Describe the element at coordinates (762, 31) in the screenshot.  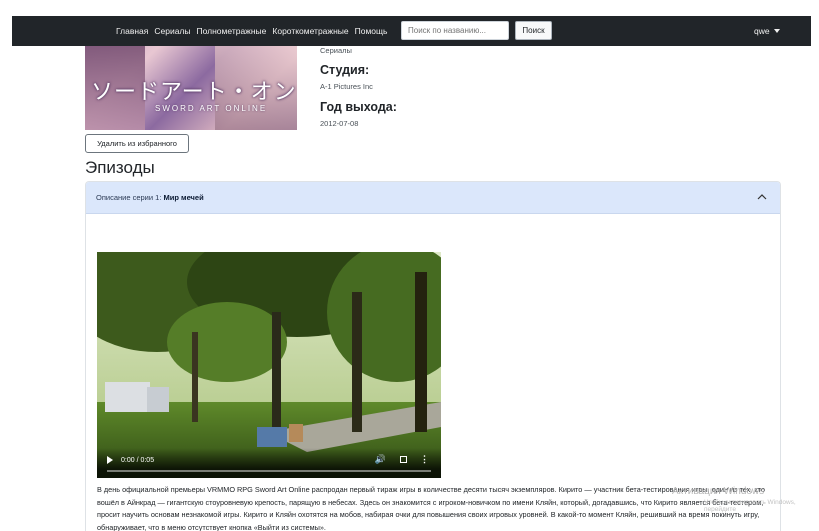
I see `user-name: qwe` at that location.